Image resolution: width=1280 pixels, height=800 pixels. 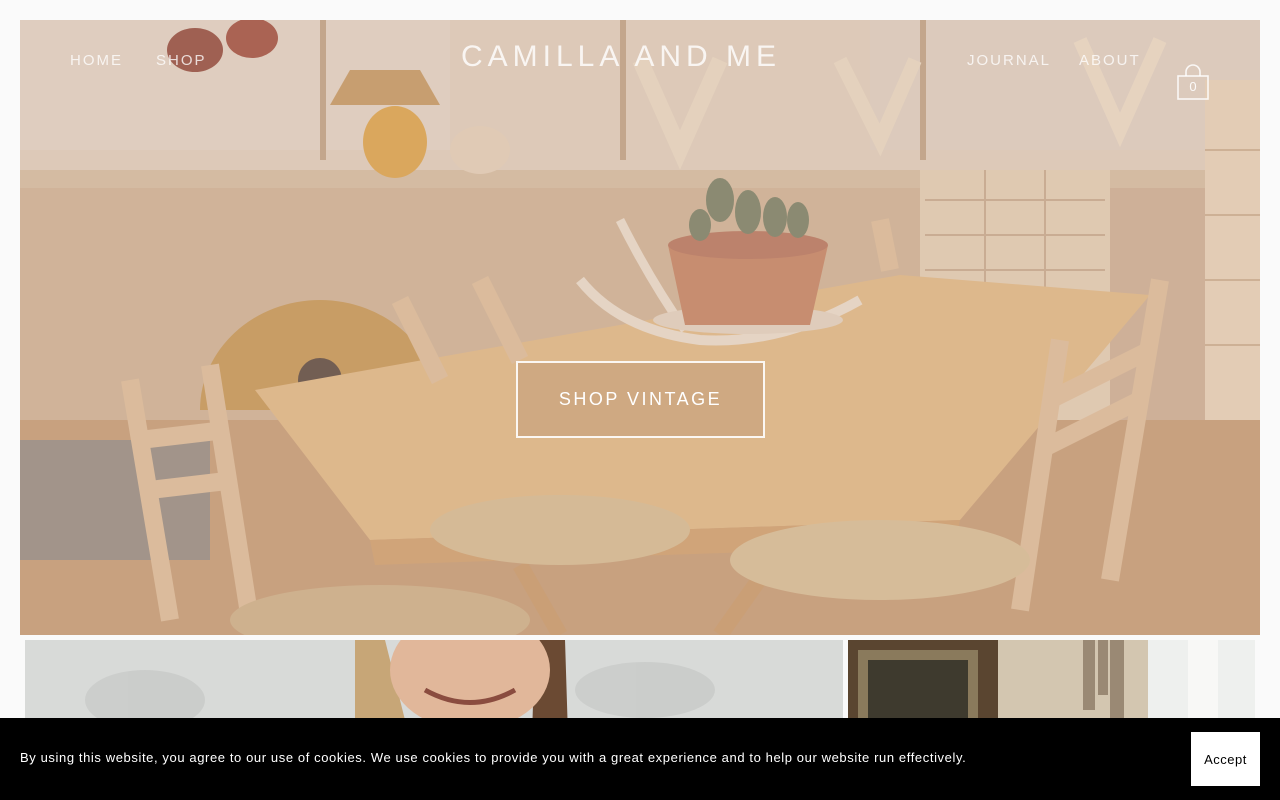 What do you see at coordinates (640, 399) in the screenshot?
I see `shop-vintage-button: SHOP VINTAGE` at bounding box center [640, 399].